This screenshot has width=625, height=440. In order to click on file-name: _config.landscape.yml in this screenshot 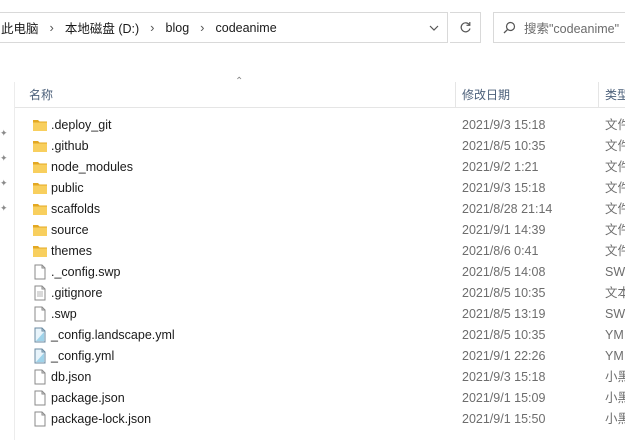, I will do `click(113, 335)`.